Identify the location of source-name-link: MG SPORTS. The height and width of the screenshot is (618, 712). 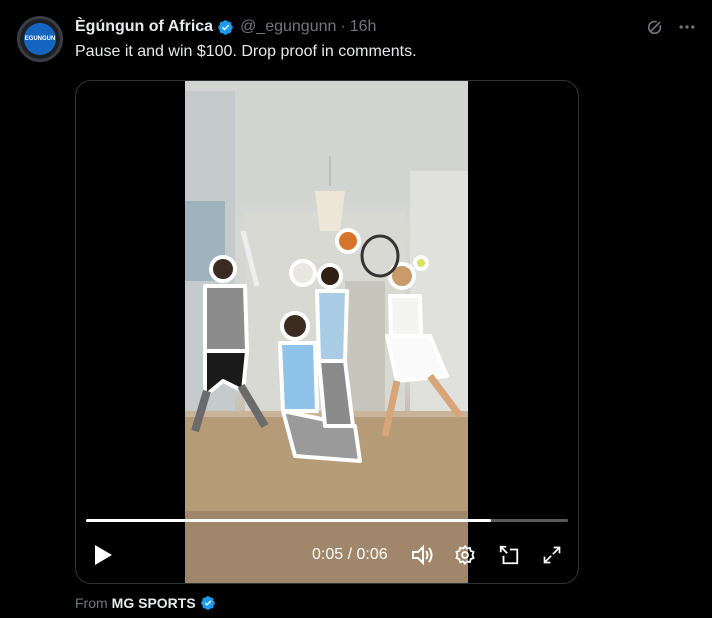
(154, 603).